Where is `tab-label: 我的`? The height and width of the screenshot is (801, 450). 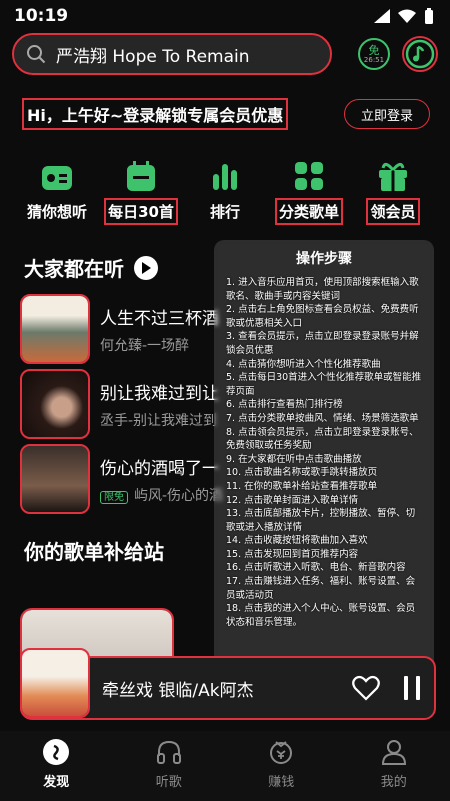 tab-label: 我的 is located at coordinates (393, 782).